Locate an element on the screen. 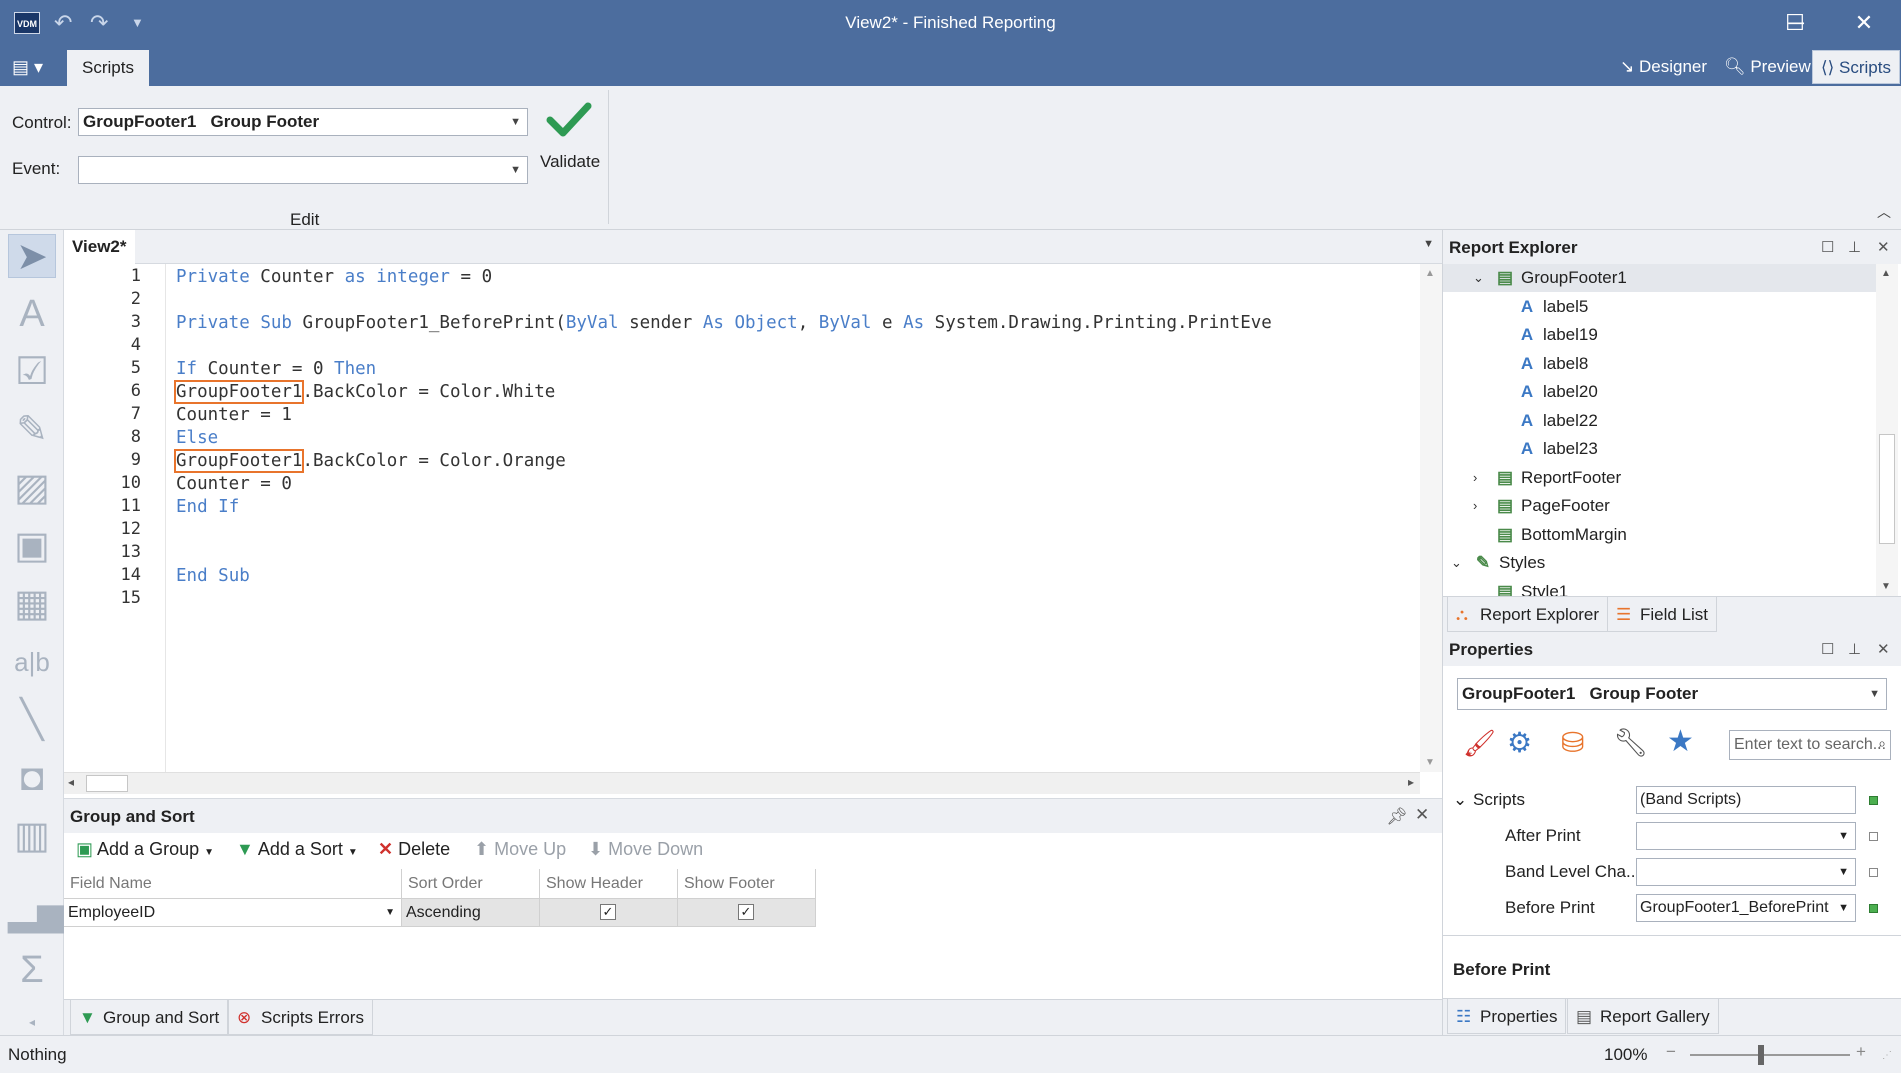 The height and width of the screenshot is (1073, 1901). zoom-in-icon: + is located at coordinates (1861, 1052).